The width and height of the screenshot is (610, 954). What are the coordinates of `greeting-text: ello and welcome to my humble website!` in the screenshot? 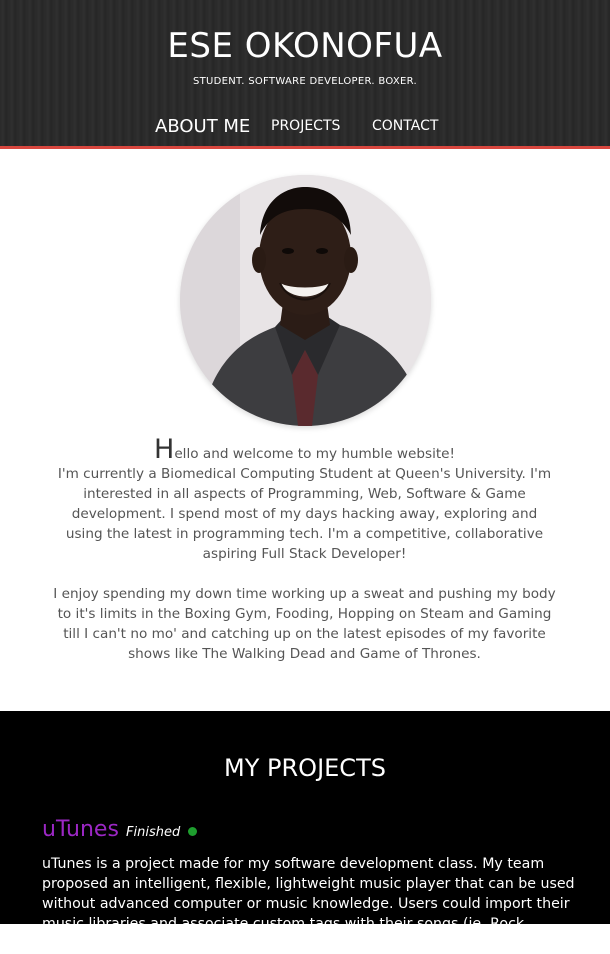 It's located at (314, 454).